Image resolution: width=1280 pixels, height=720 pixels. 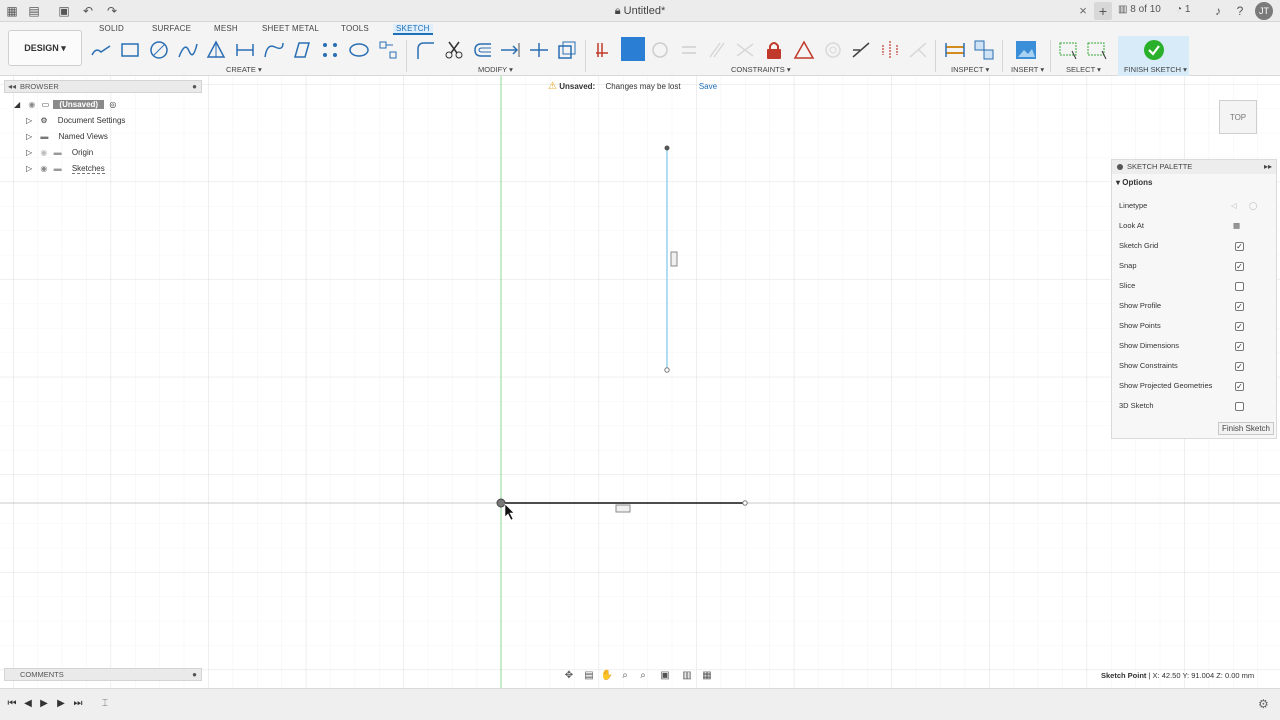 I want to click on go-to-start-icon: ⏮, so click(x=12, y=704).